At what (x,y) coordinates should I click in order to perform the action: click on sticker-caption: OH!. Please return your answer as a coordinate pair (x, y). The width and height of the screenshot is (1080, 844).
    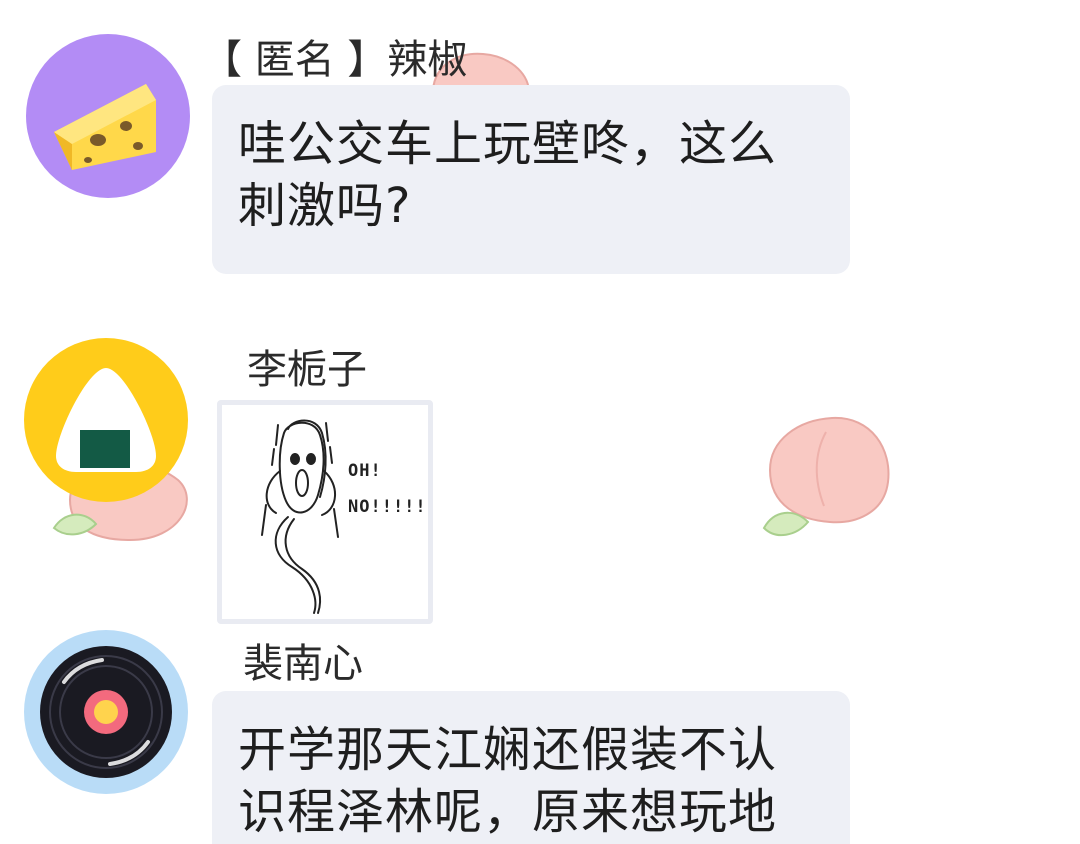
    Looking at the image, I should click on (365, 471).